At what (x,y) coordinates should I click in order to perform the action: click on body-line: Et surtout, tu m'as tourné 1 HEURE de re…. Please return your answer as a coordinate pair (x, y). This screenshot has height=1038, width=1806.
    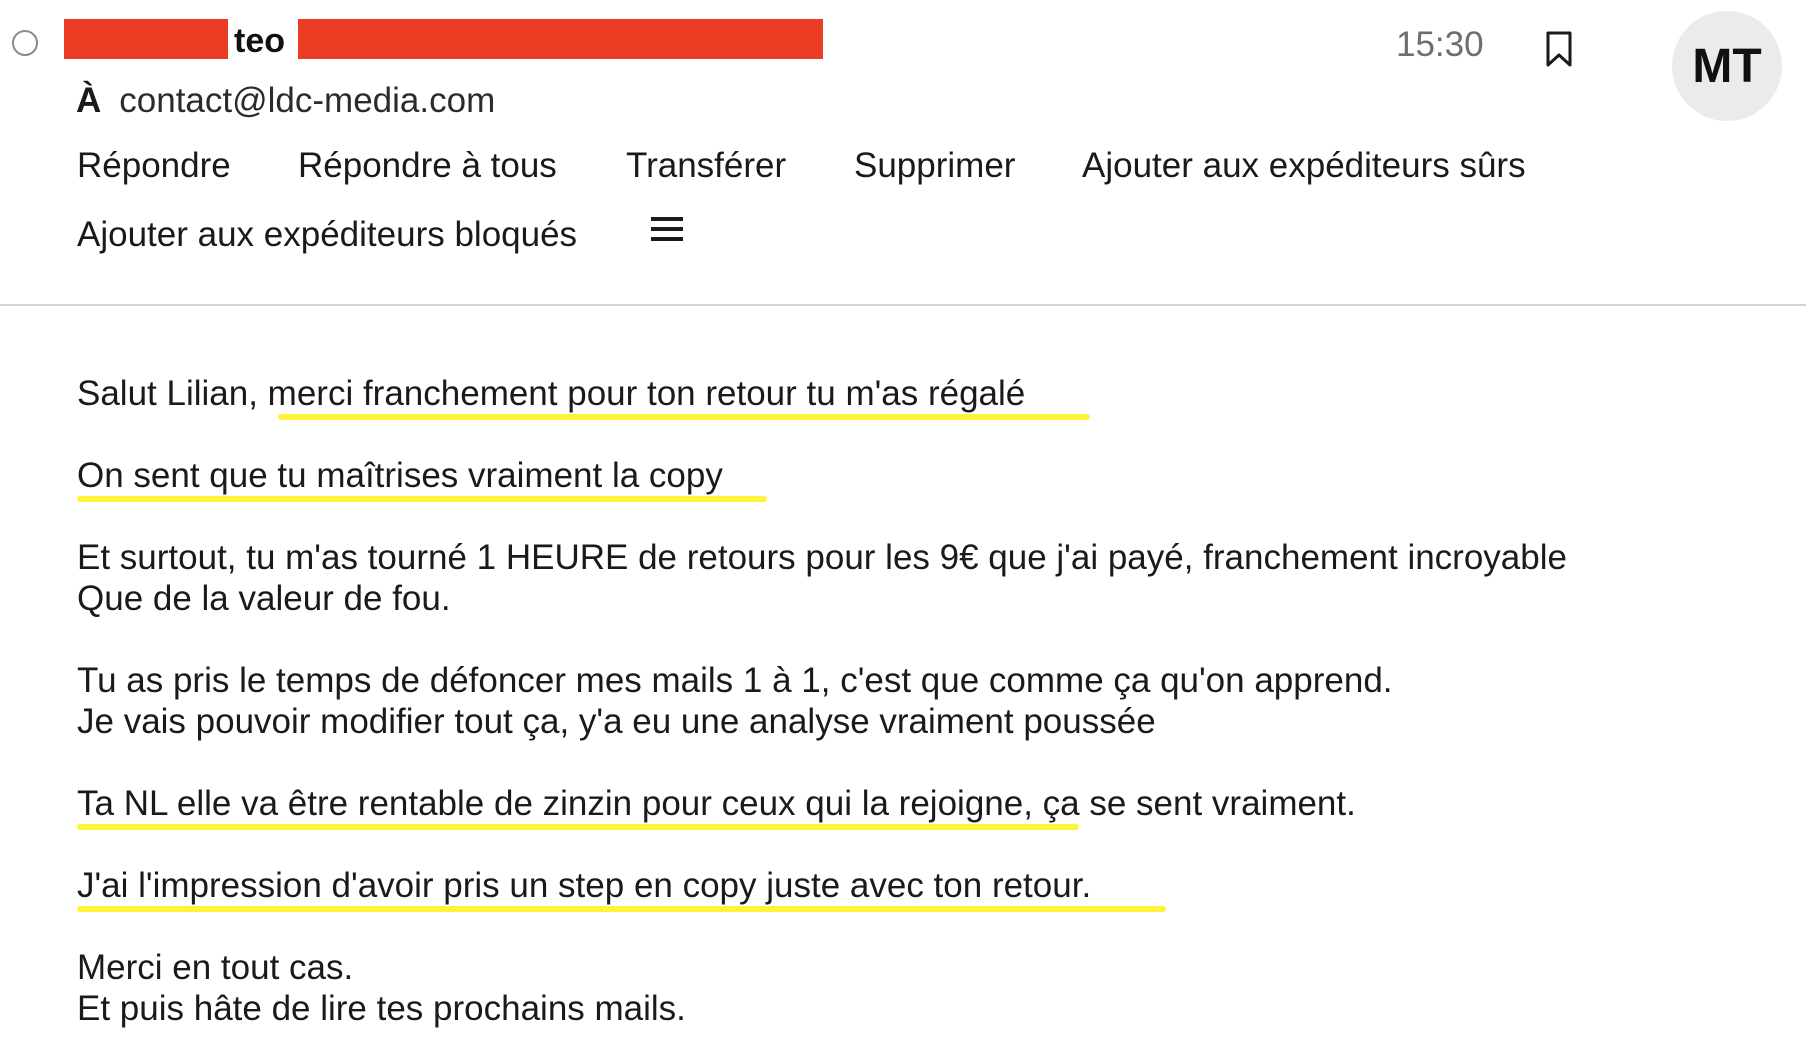
    Looking at the image, I should click on (822, 557).